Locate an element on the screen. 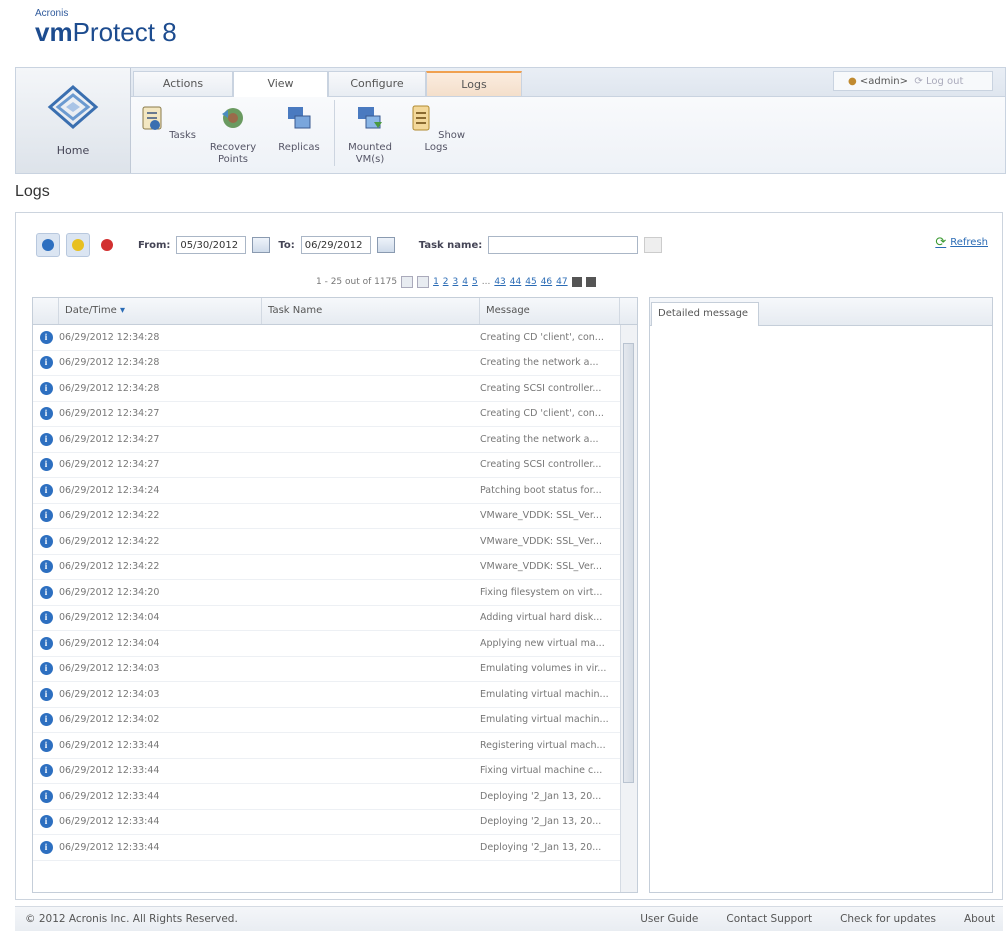  prev-page-button is located at coordinates (423, 282).